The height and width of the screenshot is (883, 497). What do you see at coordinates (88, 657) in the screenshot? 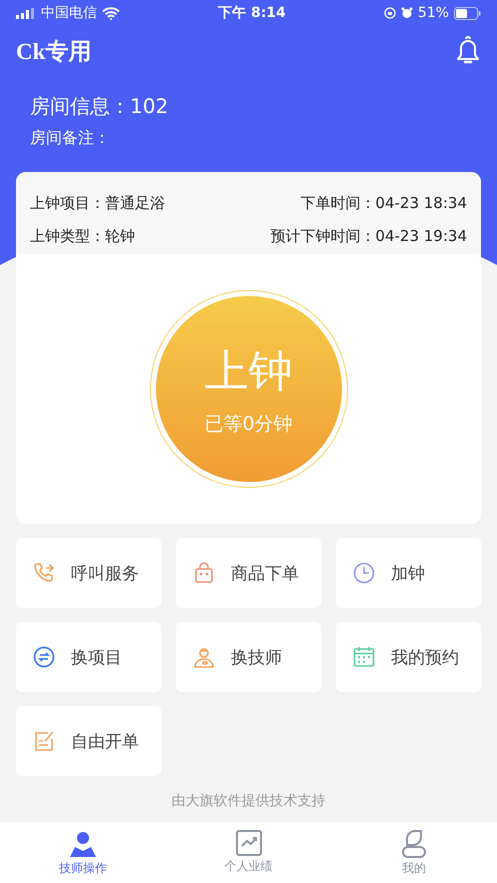
I see `action-button: 换项目` at bounding box center [88, 657].